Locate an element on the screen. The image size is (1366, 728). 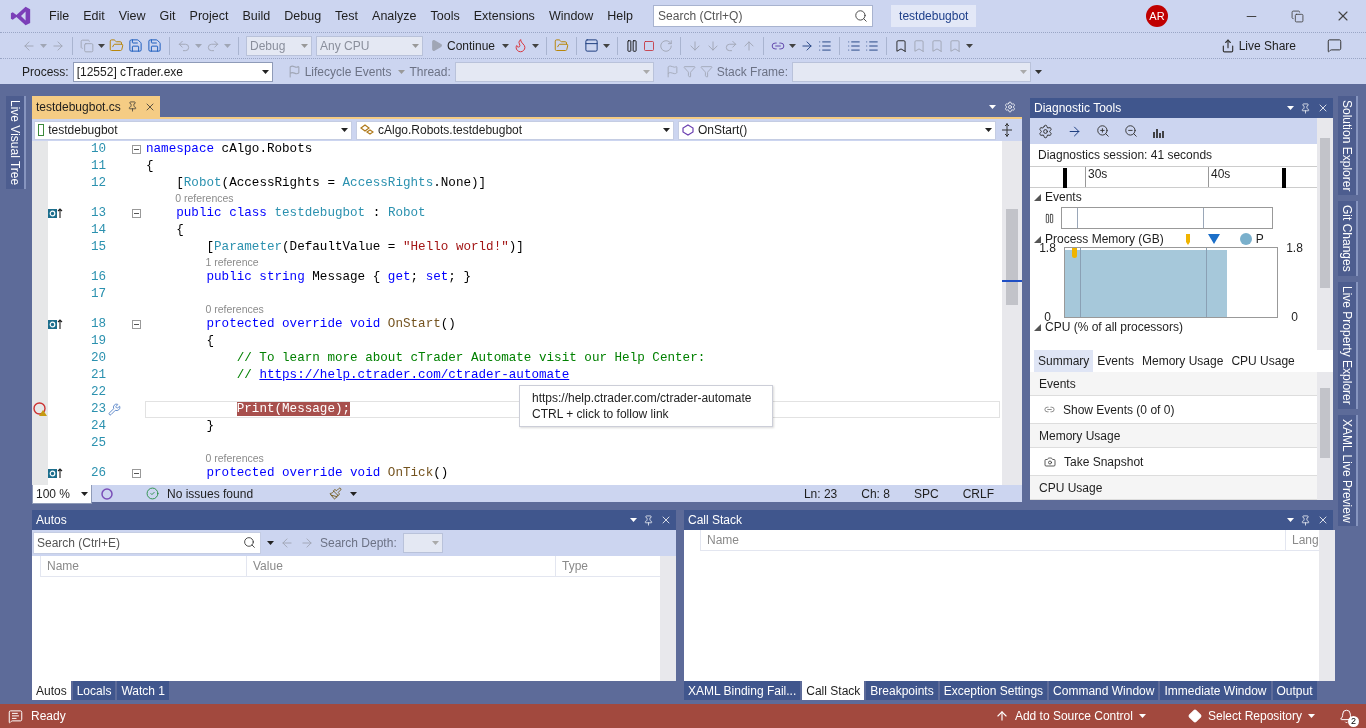
menu-item: Edit is located at coordinates (94, 16).